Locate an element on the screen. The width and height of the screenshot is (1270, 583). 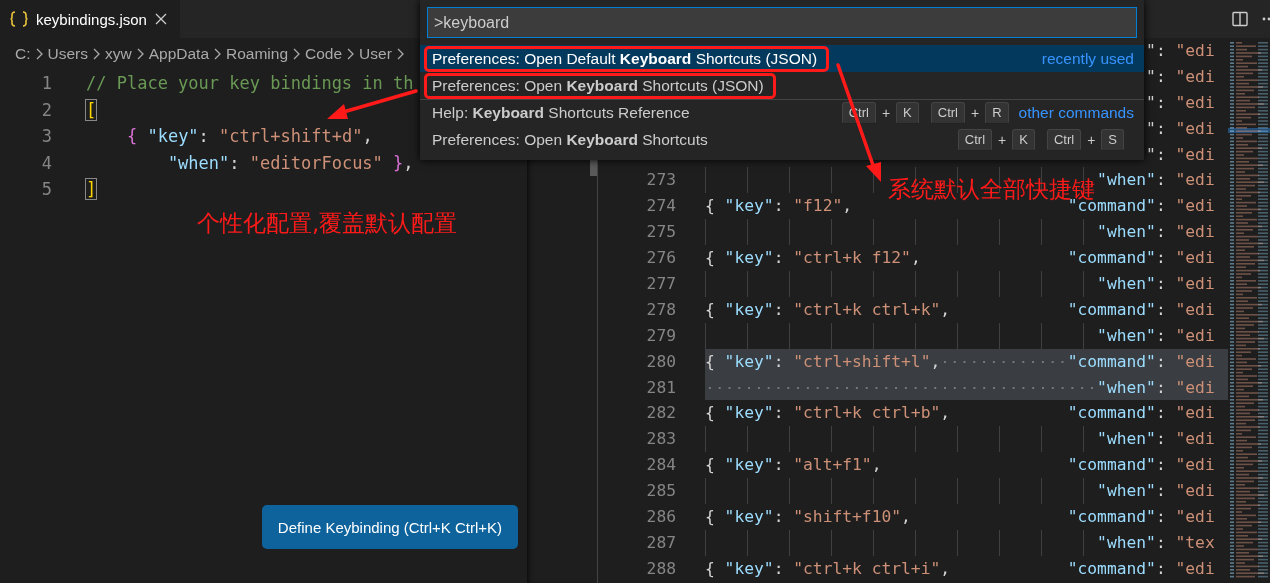
line-number: 274 is located at coordinates (661, 206).